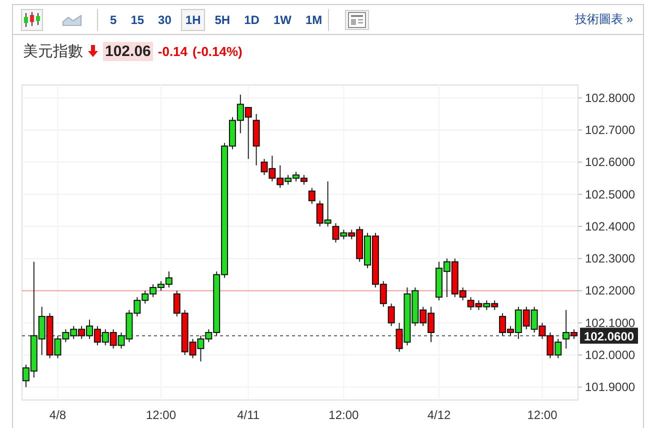 Image resolution: width=661 pixels, height=428 pixels. Describe the element at coordinates (128, 51) in the screenshot. I see `last-price: 102.06` at that location.